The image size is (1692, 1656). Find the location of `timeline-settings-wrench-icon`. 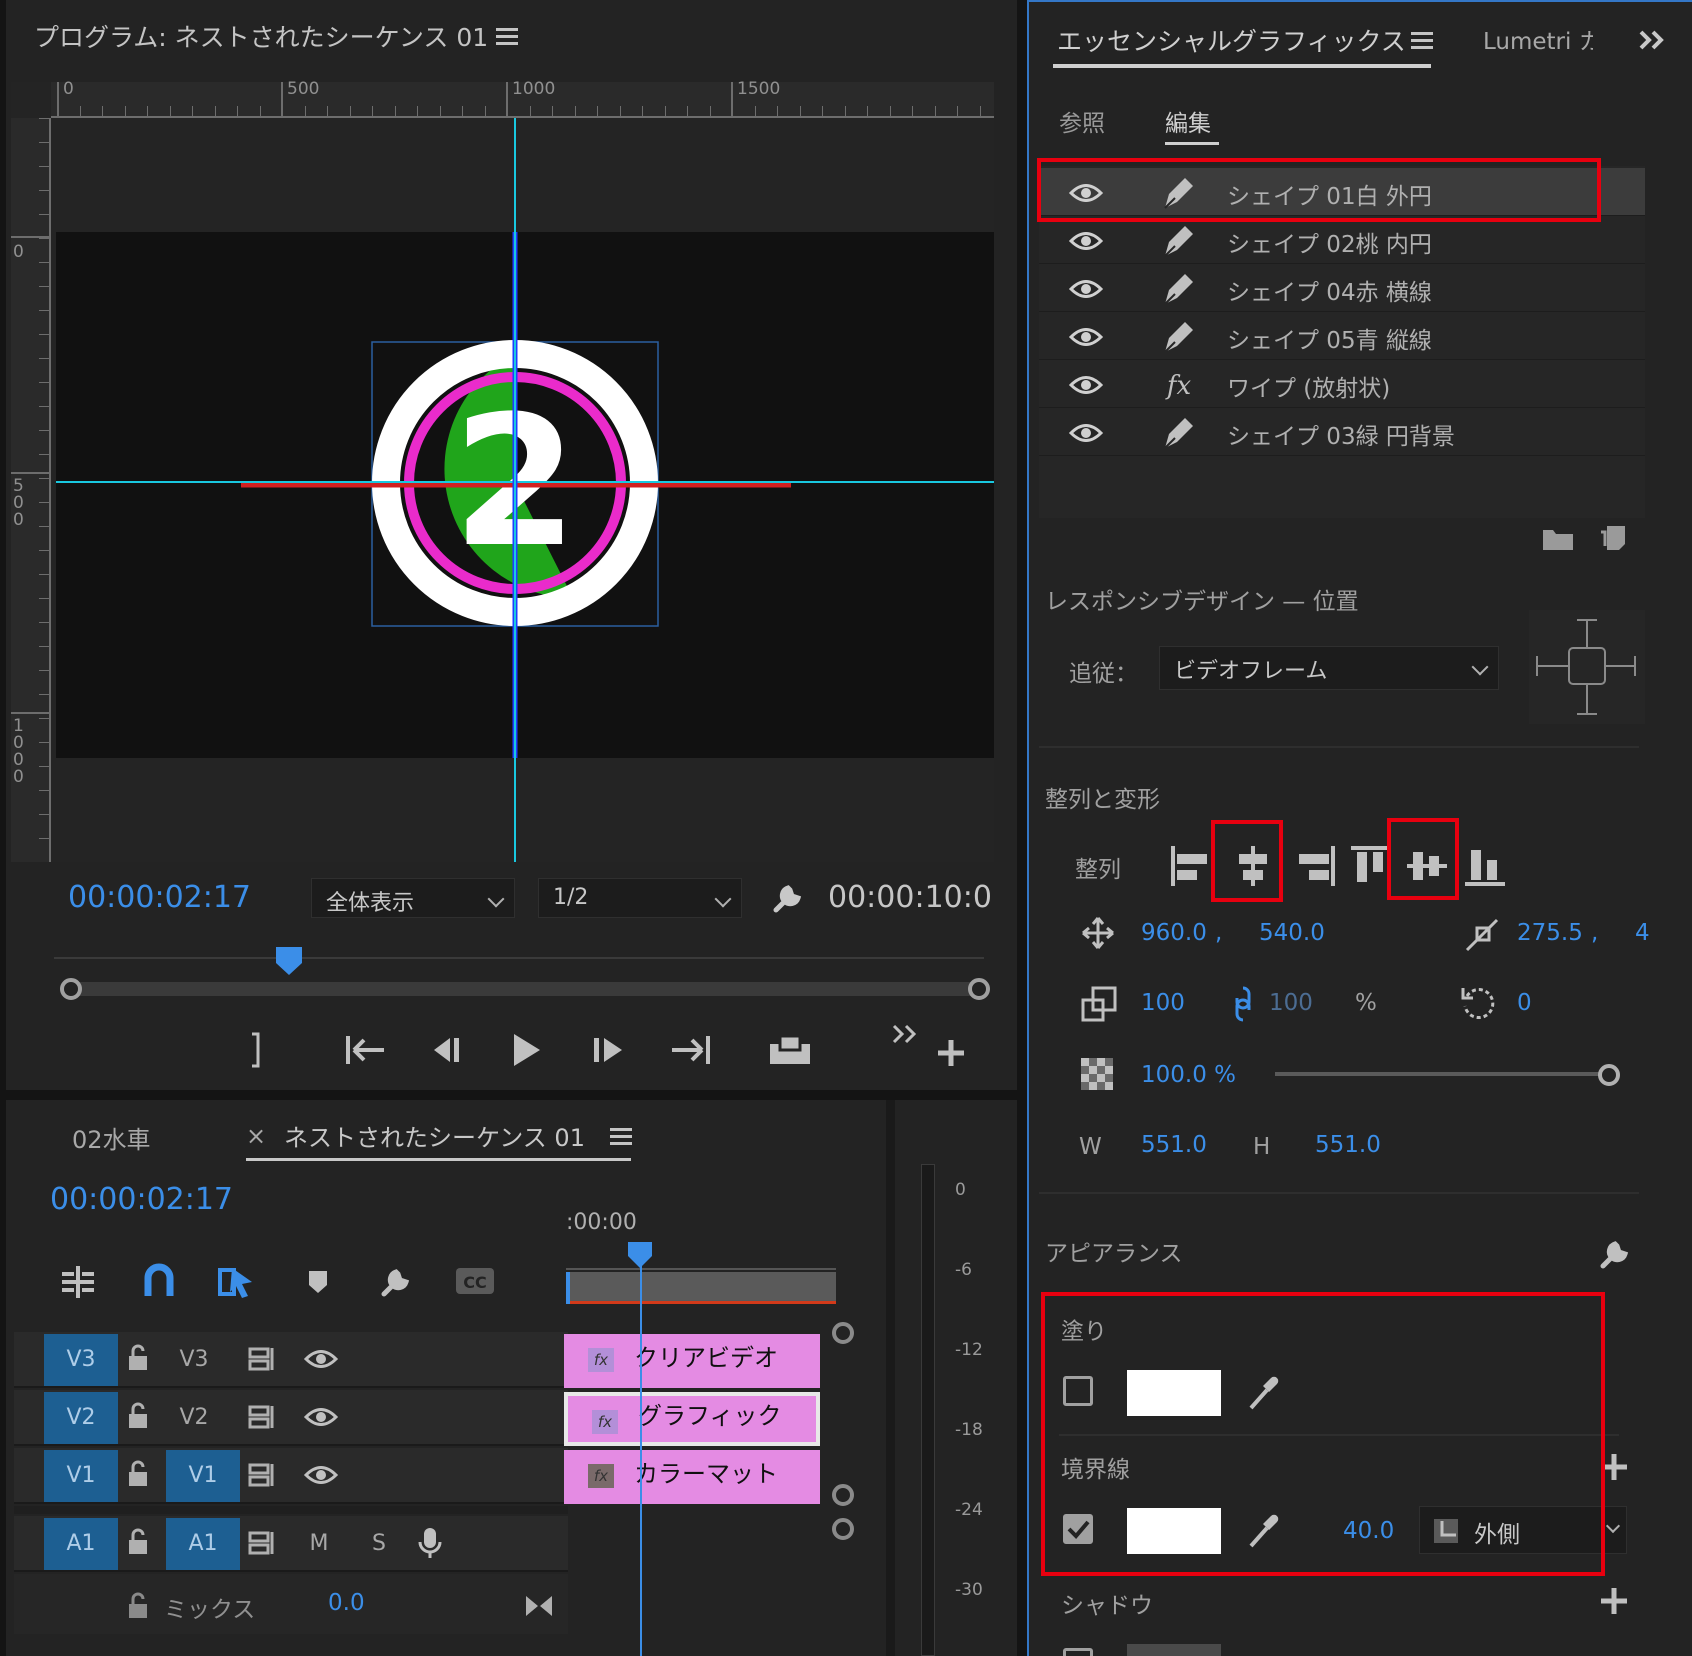

timeline-settings-wrench-icon is located at coordinates (396, 1281).